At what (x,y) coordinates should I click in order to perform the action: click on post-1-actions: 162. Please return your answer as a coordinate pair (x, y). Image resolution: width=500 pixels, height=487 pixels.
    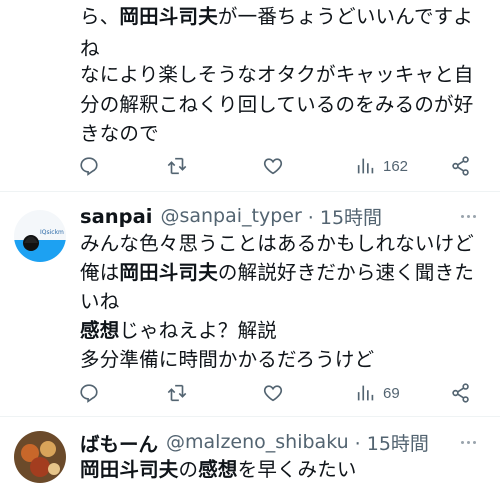
    Looking at the image, I should click on (250, 166).